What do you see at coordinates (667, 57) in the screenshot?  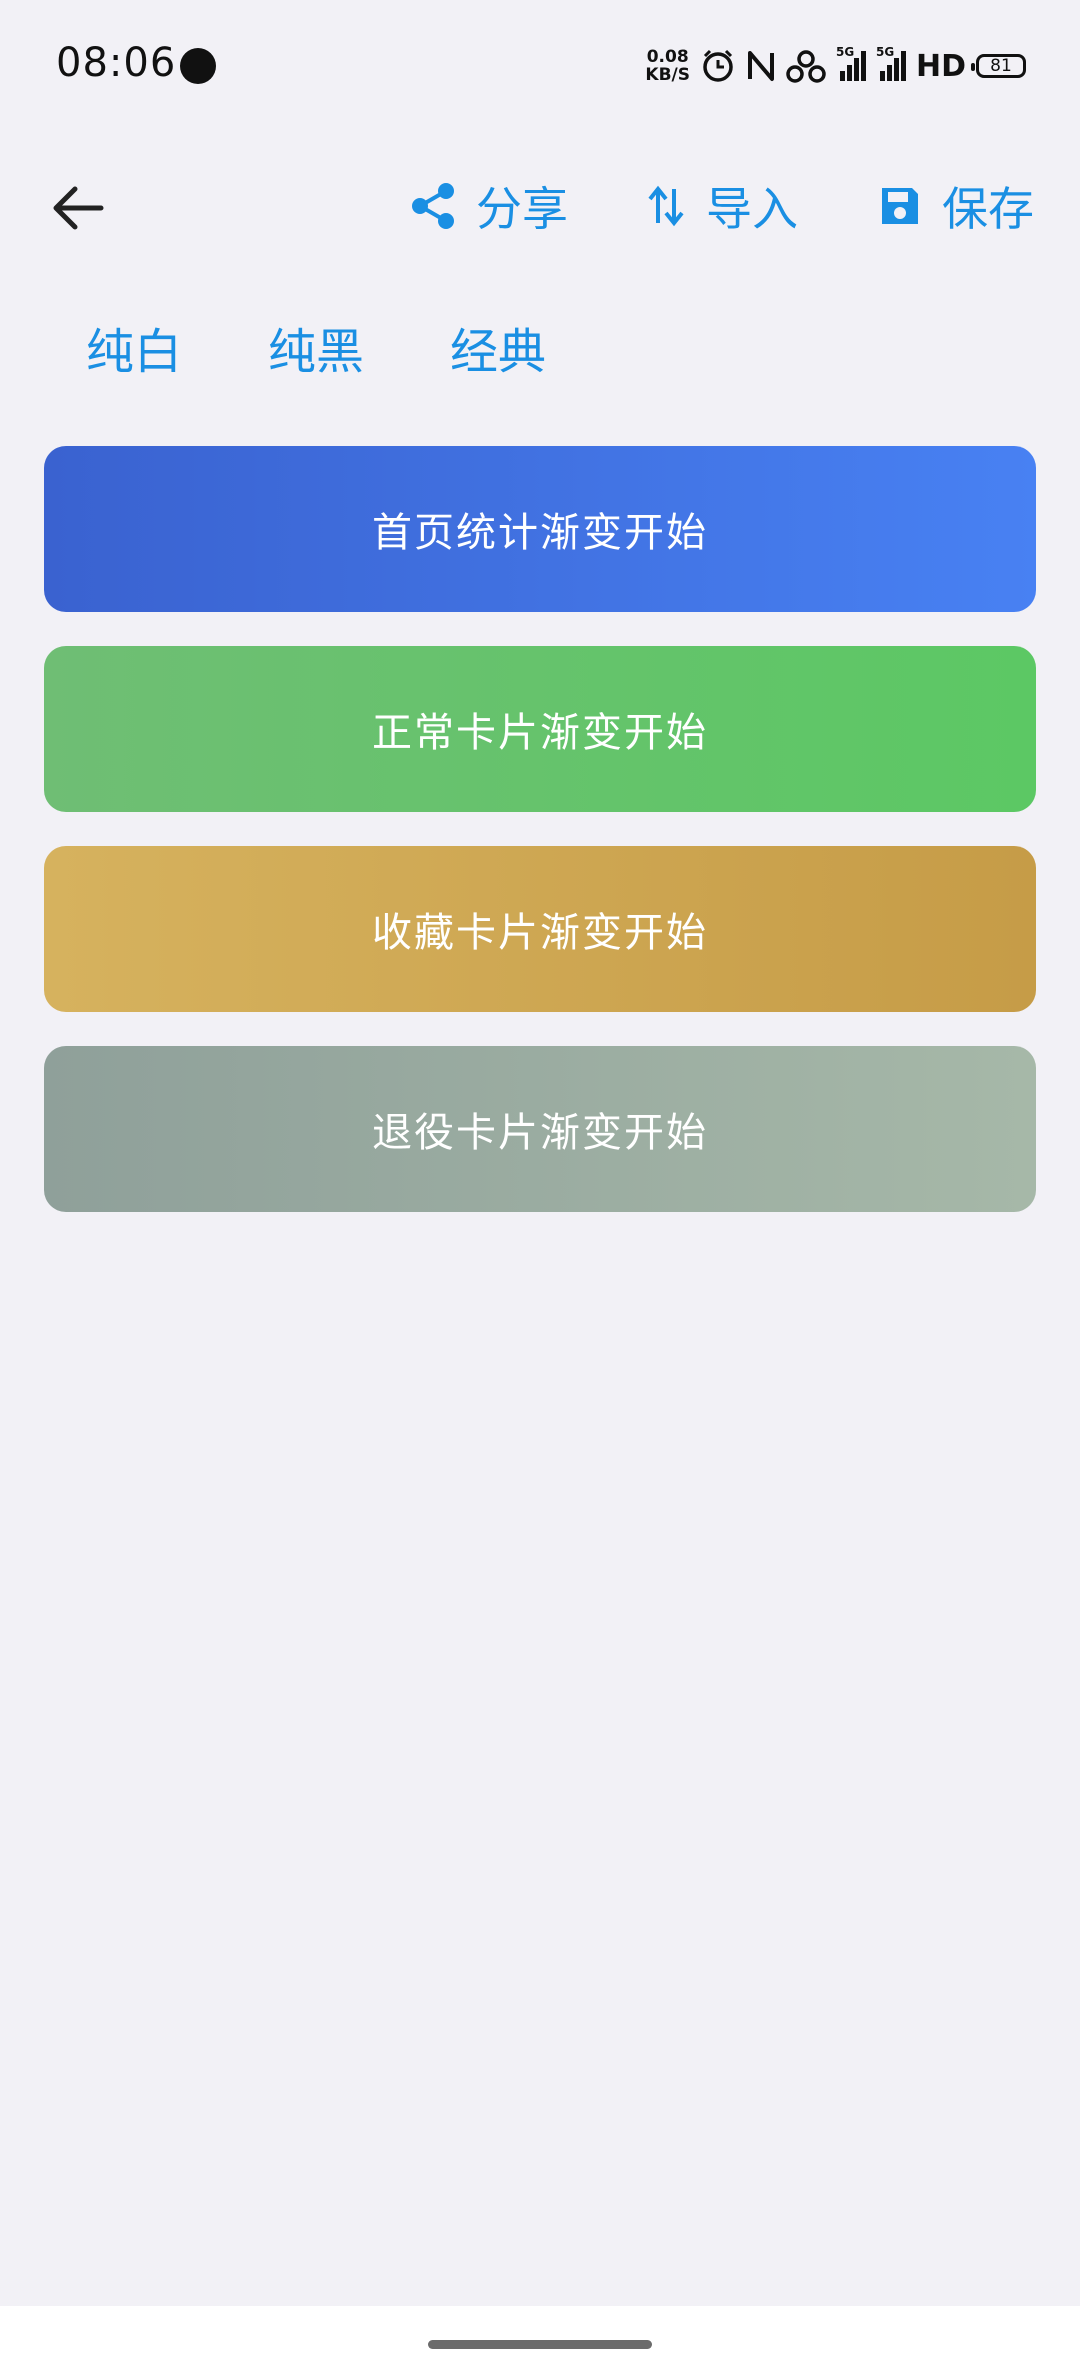 I see `network-speed-value: 0.08` at bounding box center [667, 57].